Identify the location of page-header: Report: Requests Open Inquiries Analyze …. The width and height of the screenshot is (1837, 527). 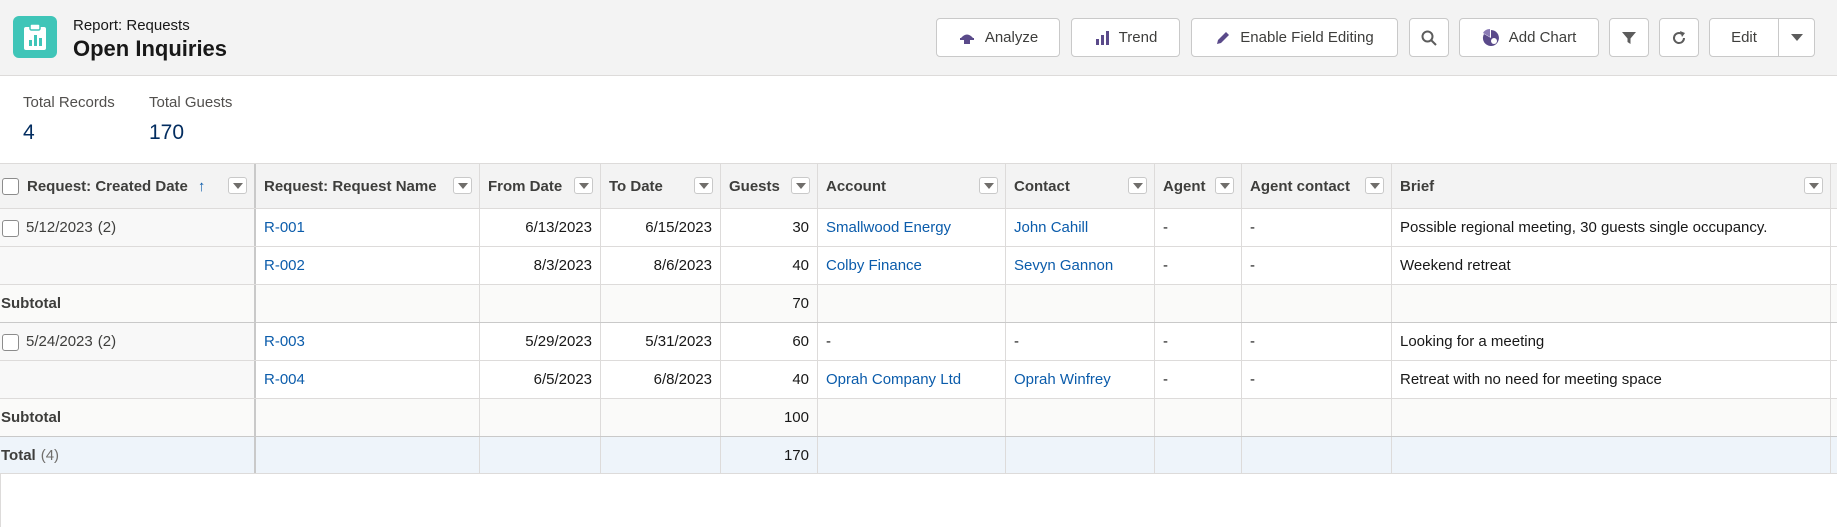
(918, 38).